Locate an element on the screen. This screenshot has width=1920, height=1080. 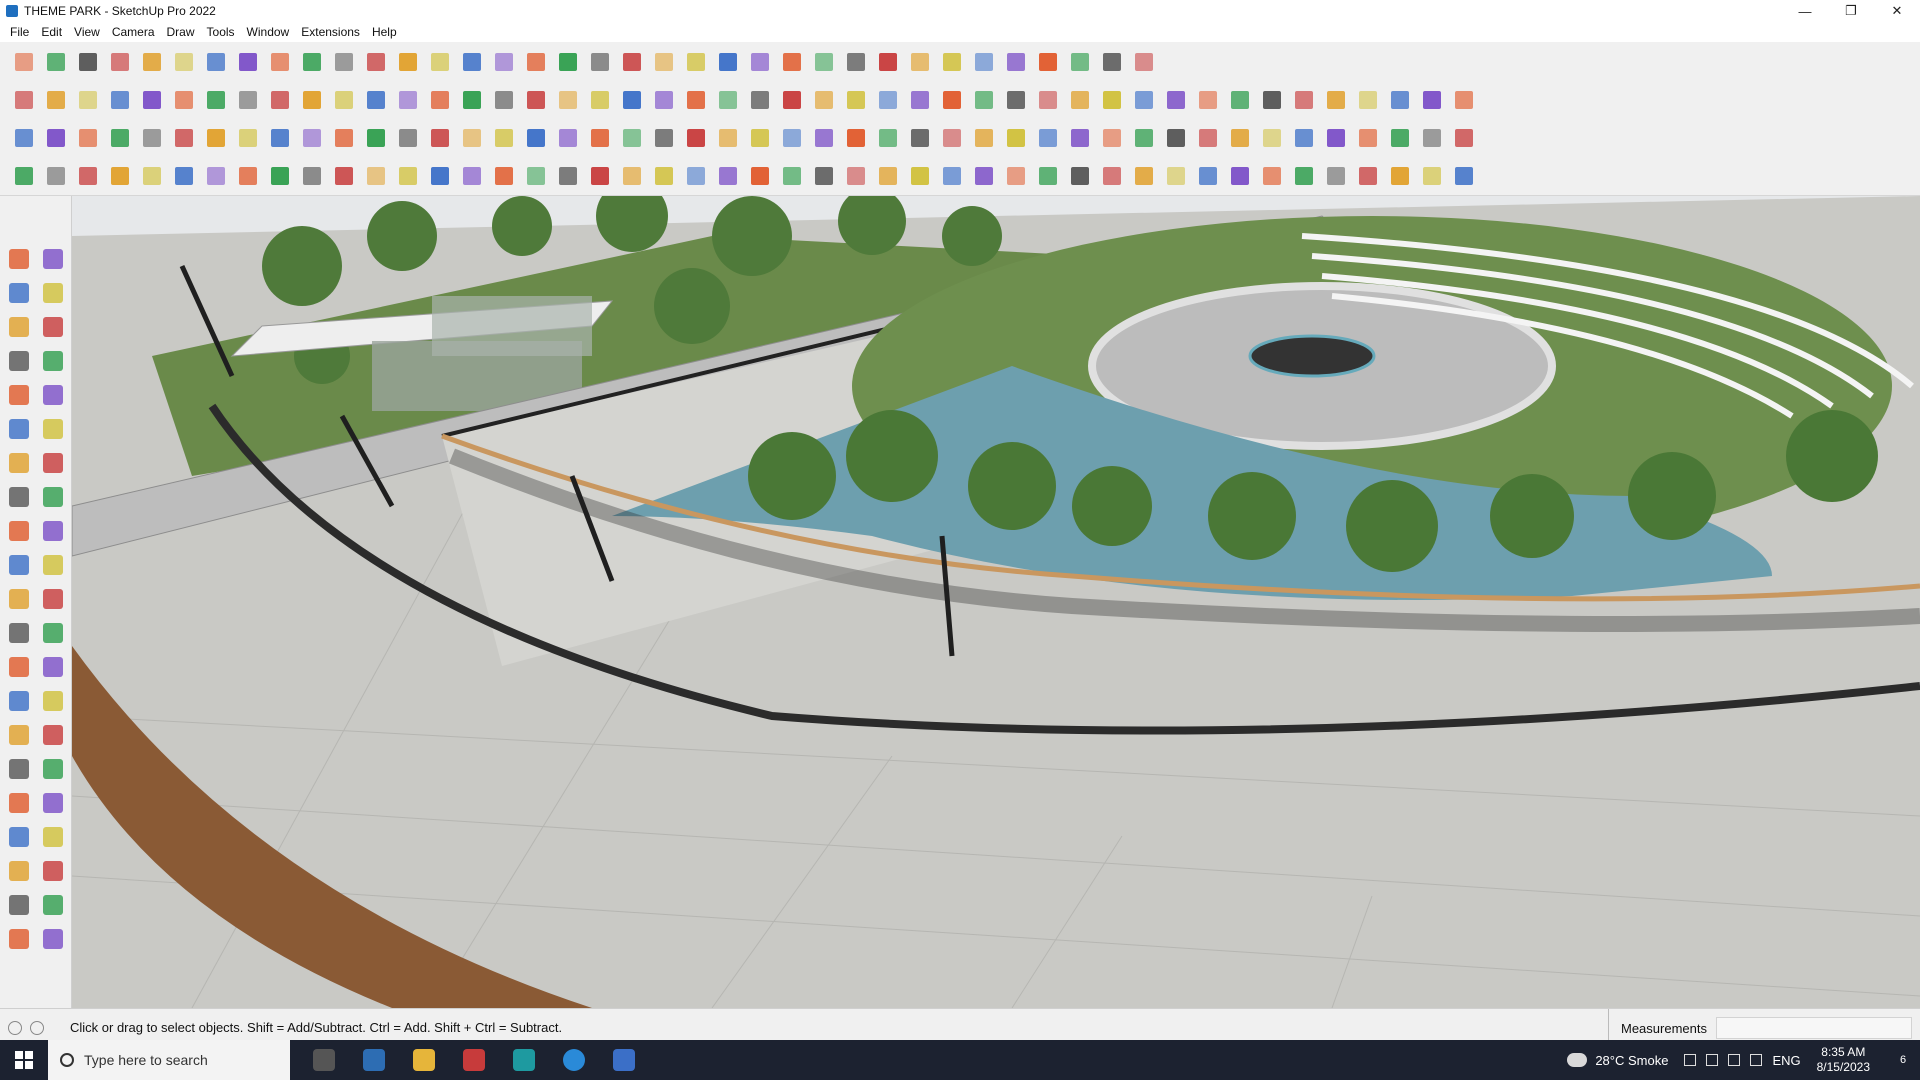
rotated-rectangle-icon is located at coordinates (53, 395).